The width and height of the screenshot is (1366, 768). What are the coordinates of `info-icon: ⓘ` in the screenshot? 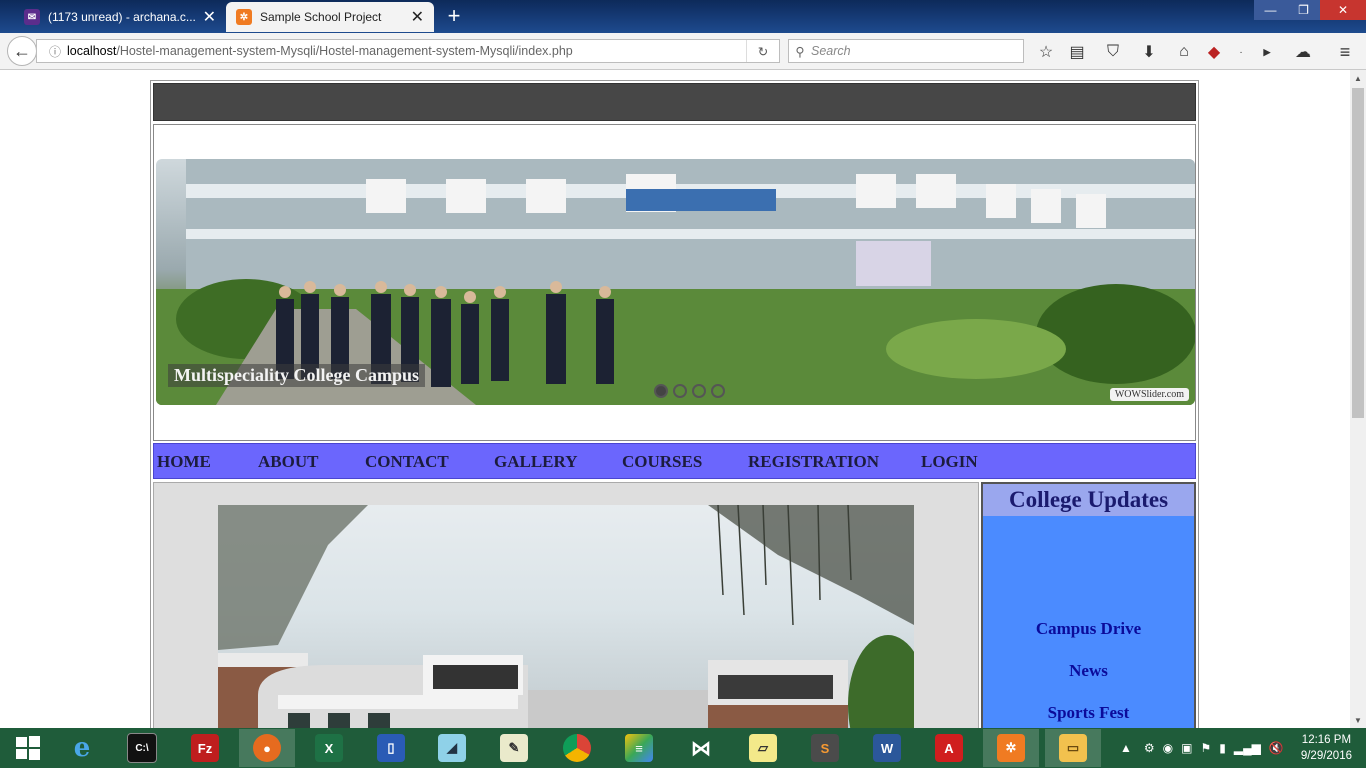 It's located at (55, 51).